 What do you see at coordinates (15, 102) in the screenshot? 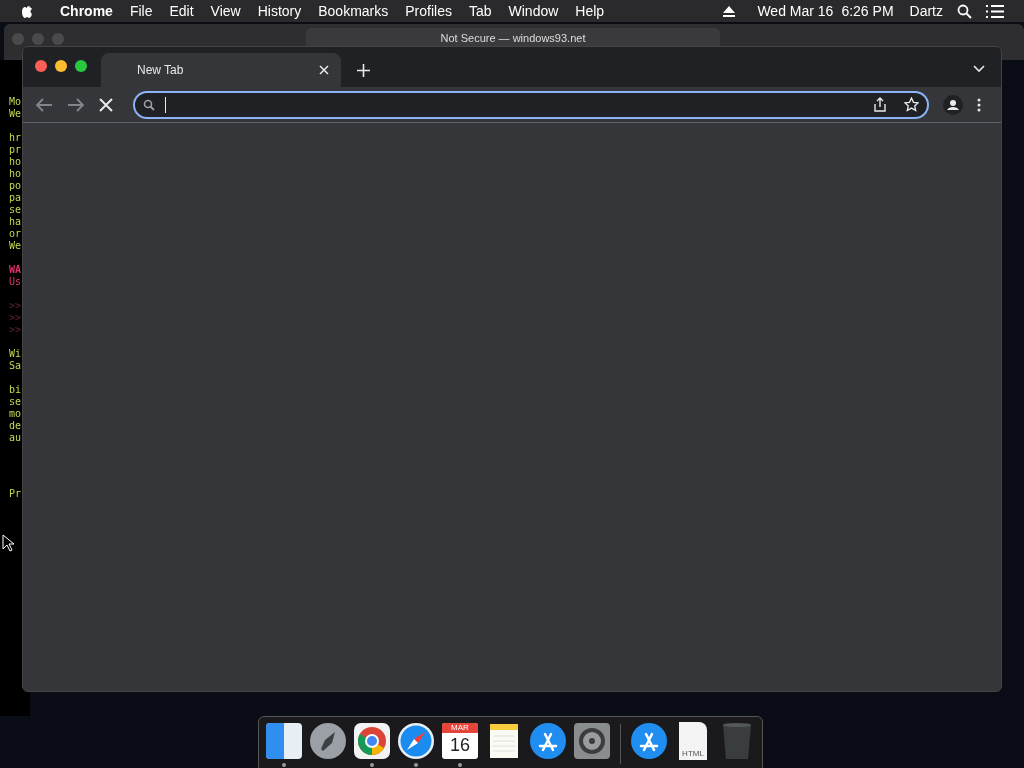
I see `terminal-line: Mo` at bounding box center [15, 102].